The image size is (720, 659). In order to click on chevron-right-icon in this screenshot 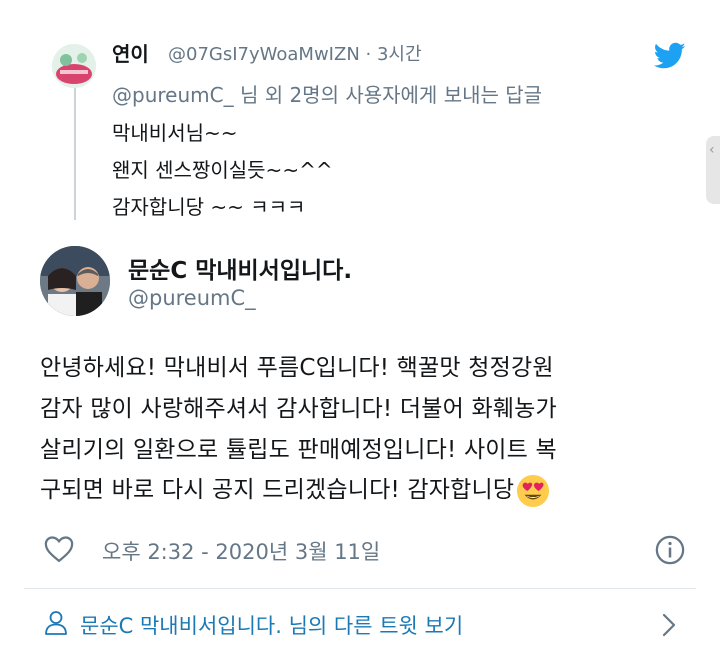, I will do `click(669, 625)`.